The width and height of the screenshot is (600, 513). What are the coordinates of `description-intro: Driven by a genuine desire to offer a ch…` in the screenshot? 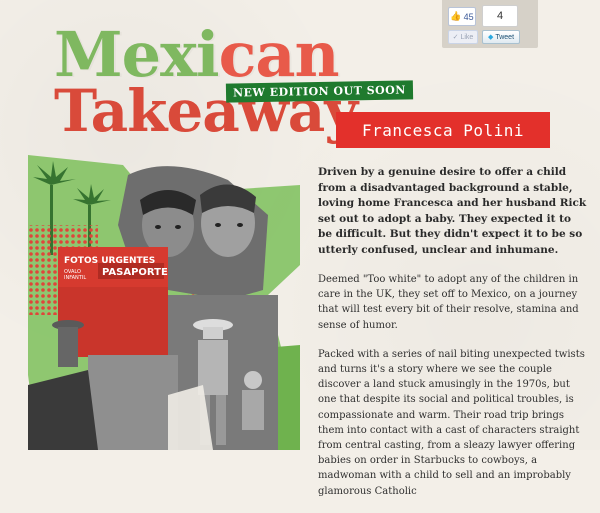 It's located at (452, 211).